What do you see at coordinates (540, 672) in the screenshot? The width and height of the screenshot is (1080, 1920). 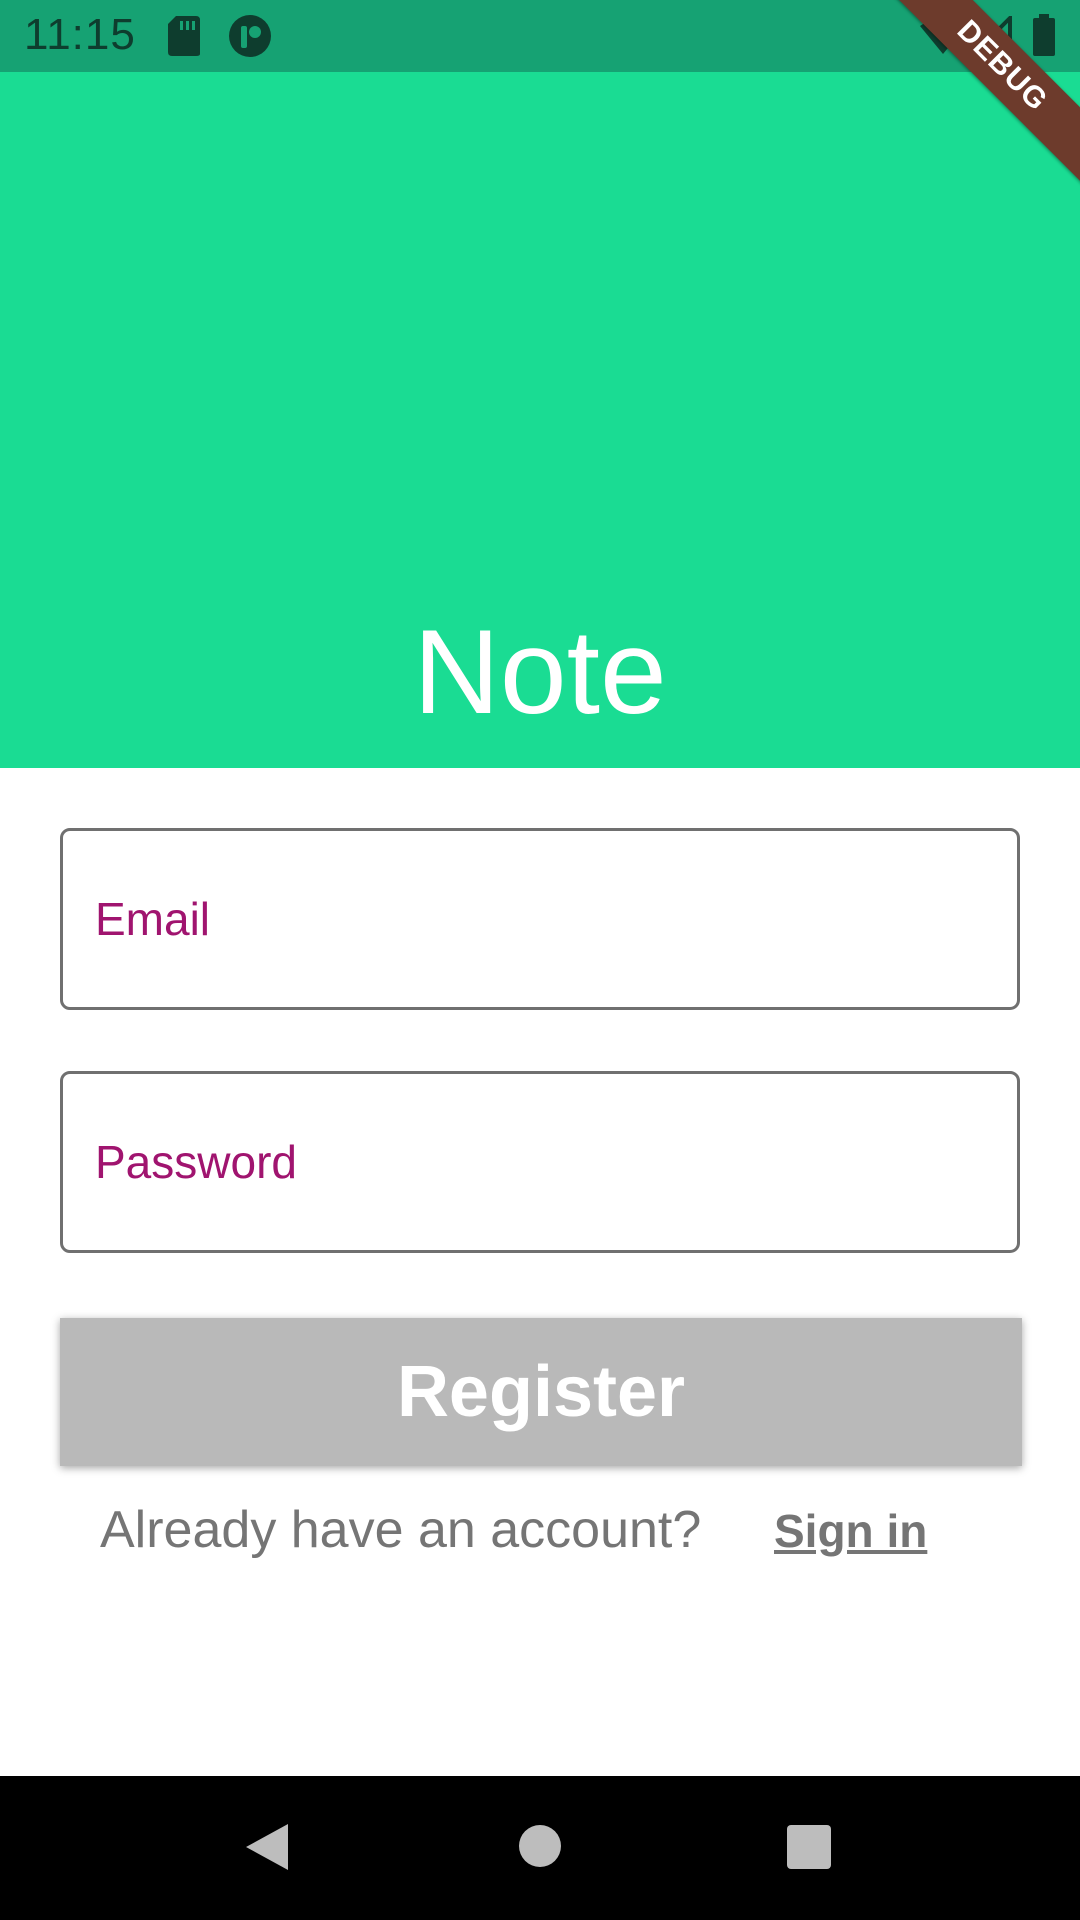 I see `app-title: Note` at bounding box center [540, 672].